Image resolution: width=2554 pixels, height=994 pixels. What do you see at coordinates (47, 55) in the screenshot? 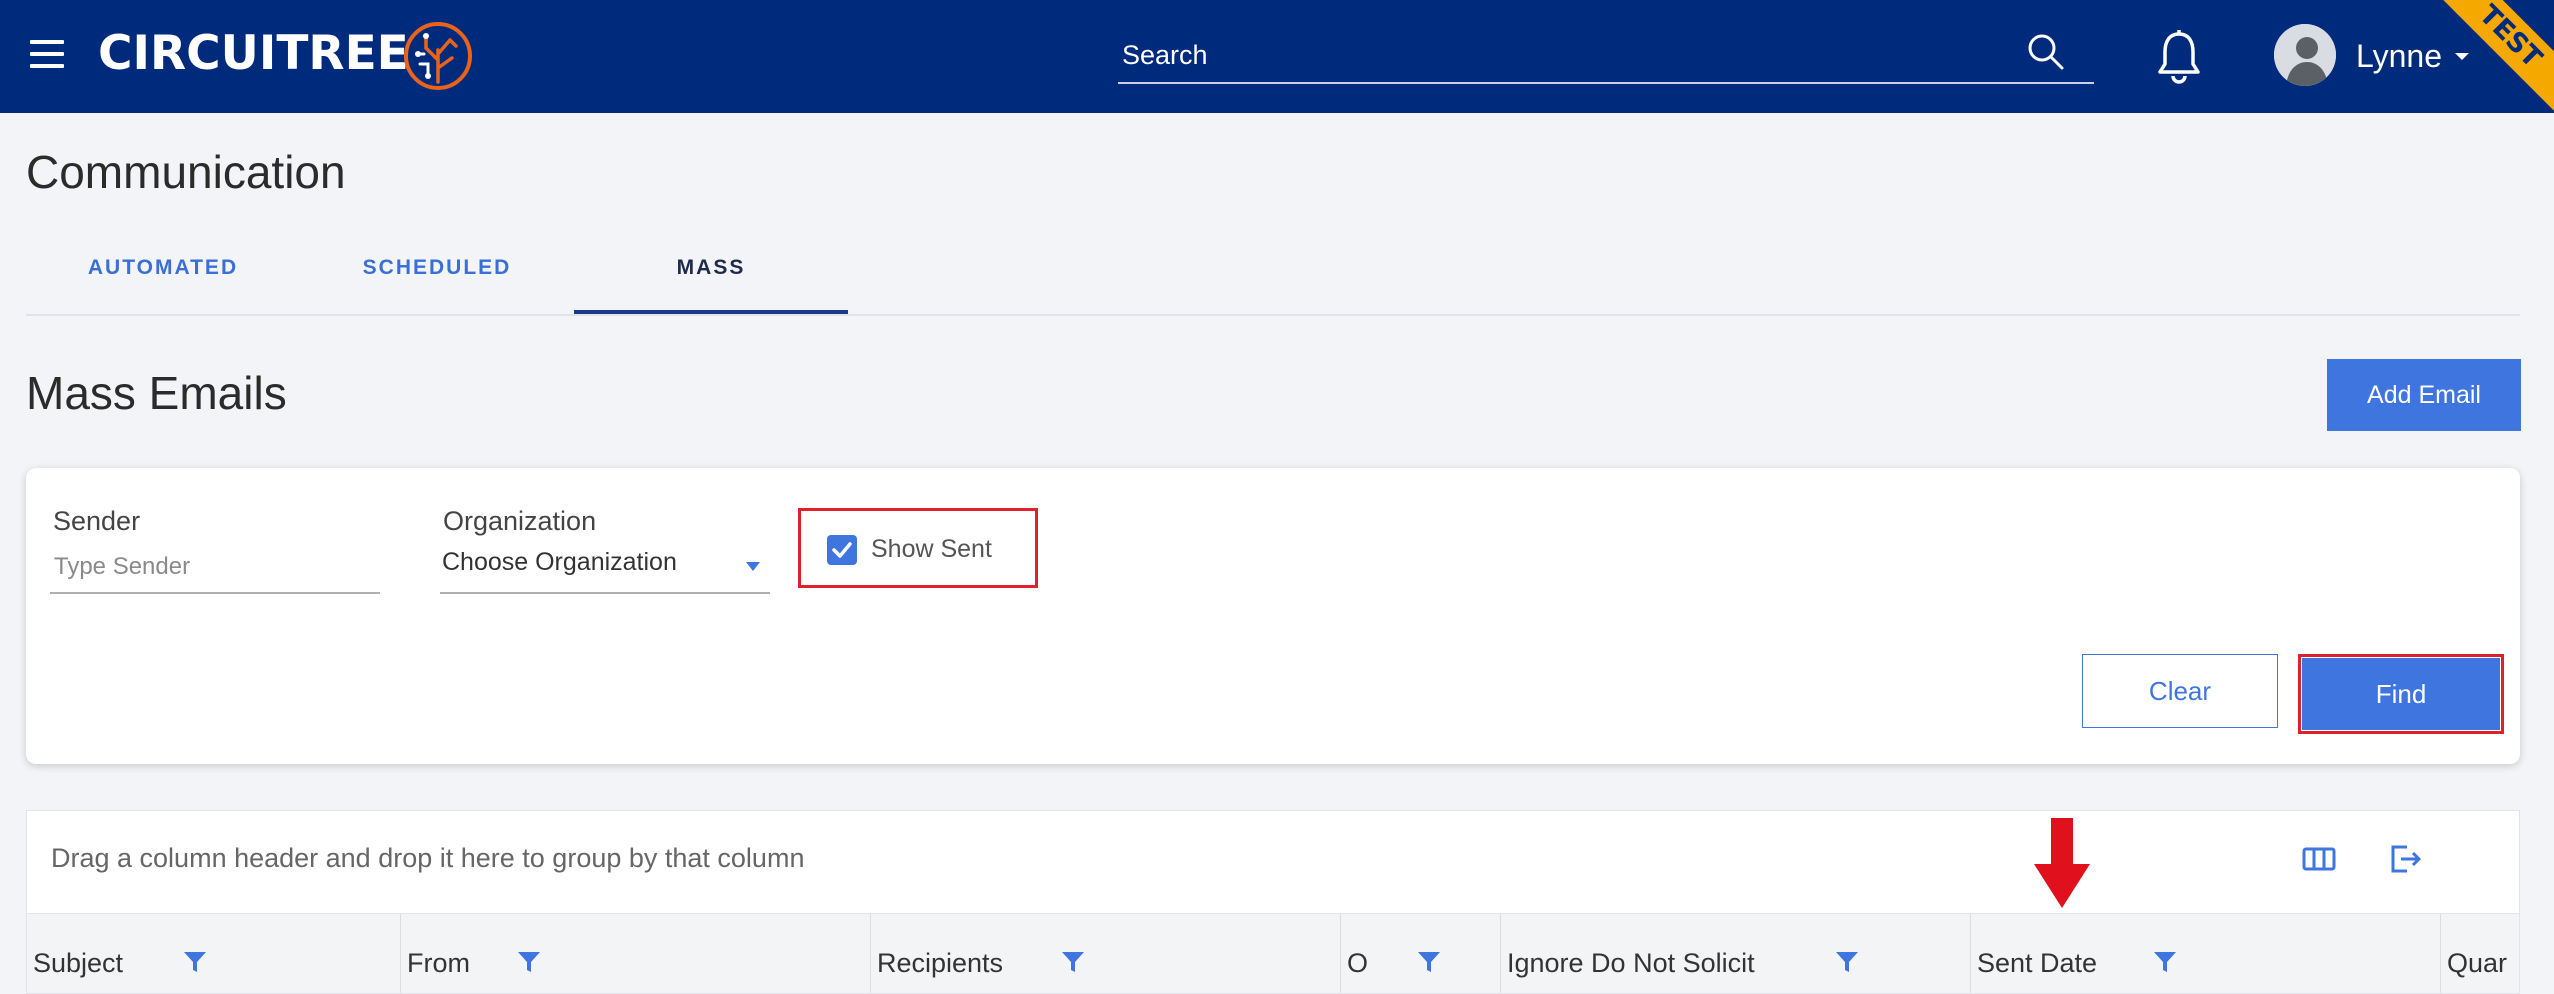
I see `menu-icon` at bounding box center [47, 55].